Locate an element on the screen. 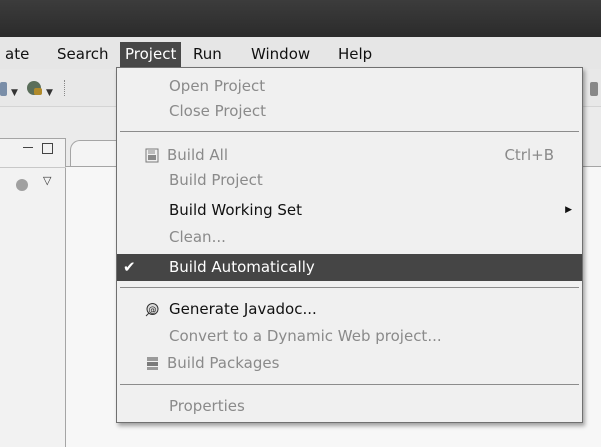  menubar: ate Search Project Run Window Help is located at coordinates (300, 53).